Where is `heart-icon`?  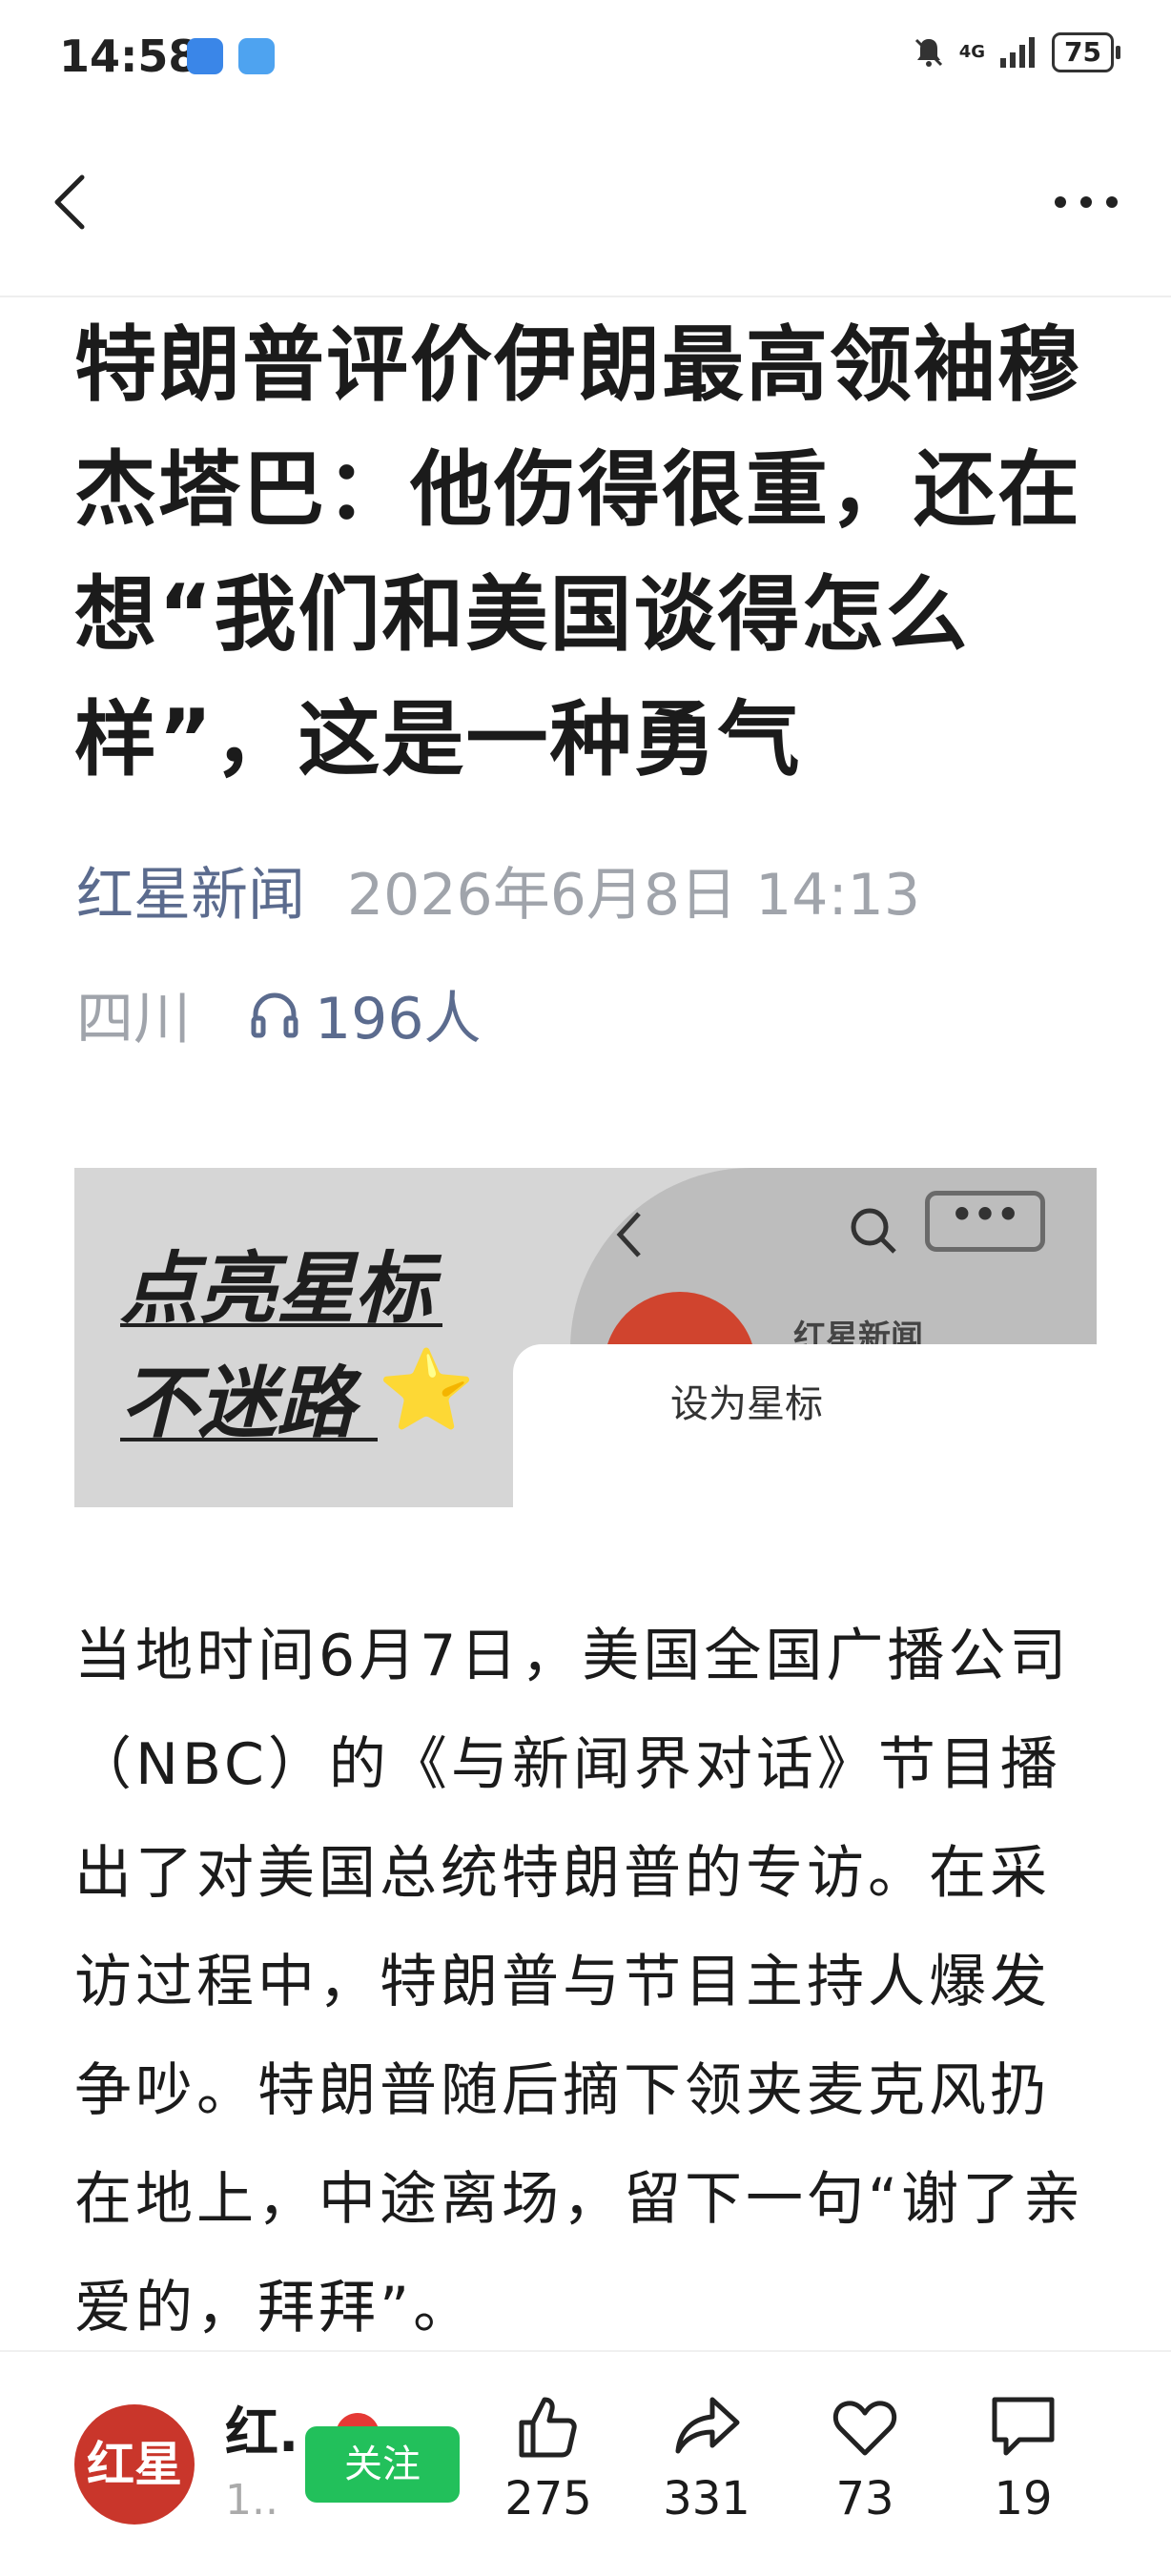
heart-icon is located at coordinates (864, 2429).